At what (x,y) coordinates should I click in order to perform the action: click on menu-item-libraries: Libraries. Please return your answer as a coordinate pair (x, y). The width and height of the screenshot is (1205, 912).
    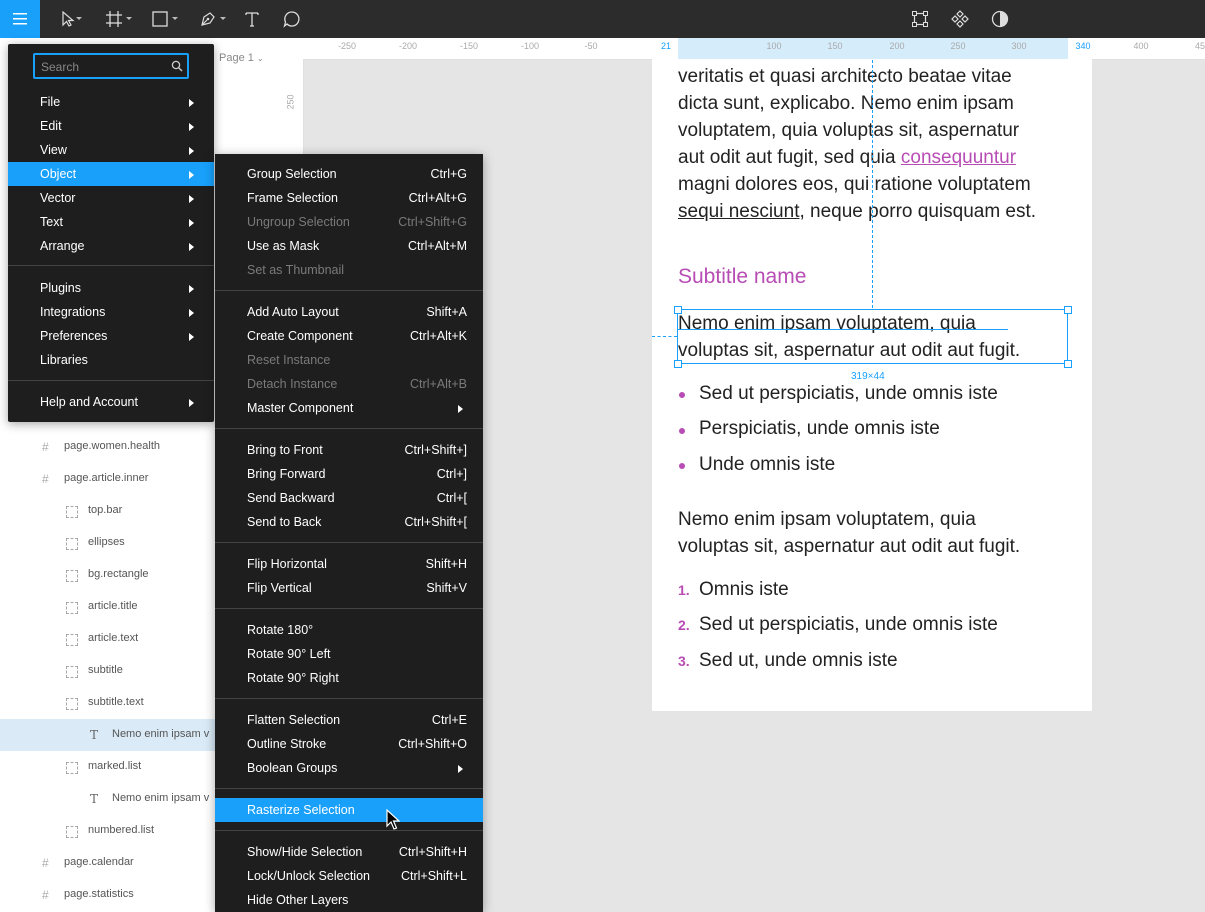
    Looking at the image, I should click on (111, 360).